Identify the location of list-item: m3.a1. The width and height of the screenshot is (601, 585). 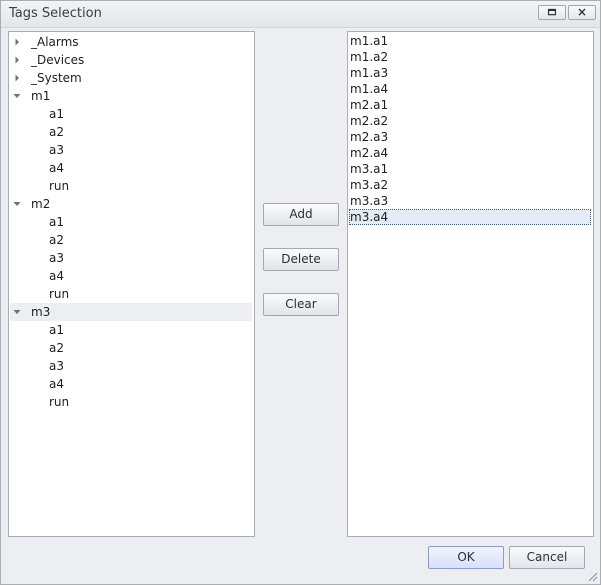
(470, 169).